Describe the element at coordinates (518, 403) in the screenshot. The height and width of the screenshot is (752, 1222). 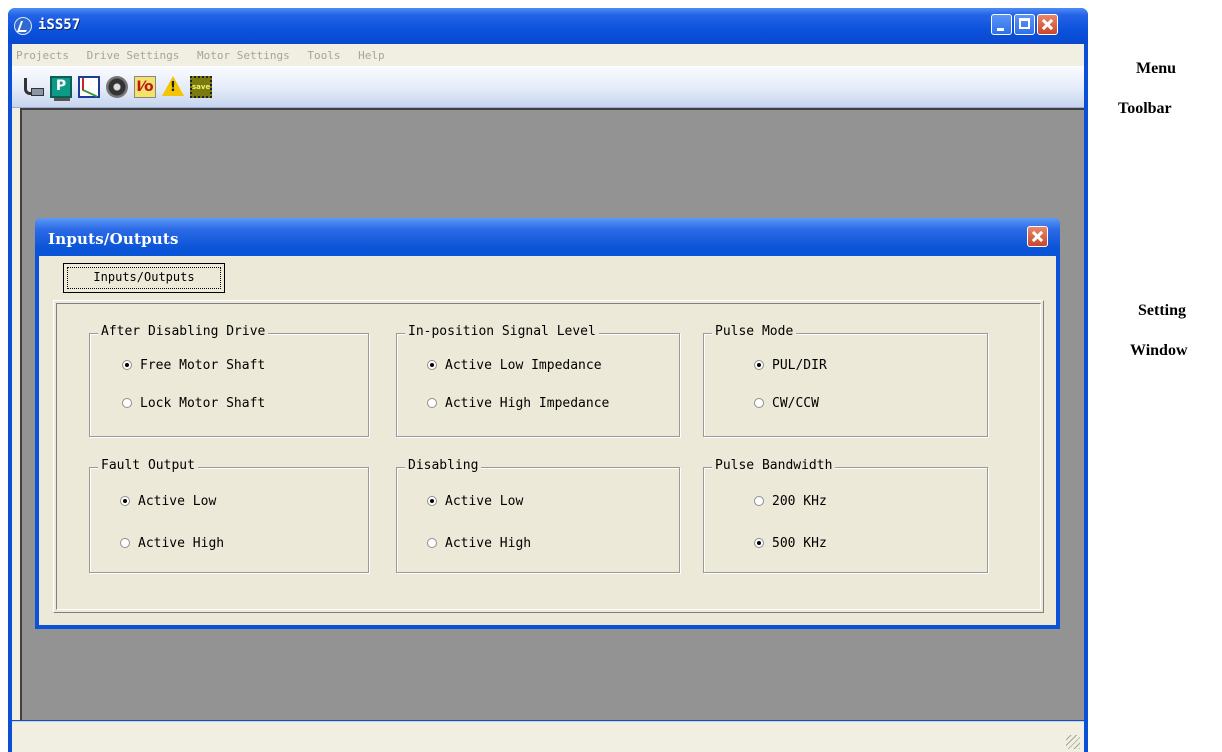
I see `radio-active-high-impedance: Active High Impedance` at that location.